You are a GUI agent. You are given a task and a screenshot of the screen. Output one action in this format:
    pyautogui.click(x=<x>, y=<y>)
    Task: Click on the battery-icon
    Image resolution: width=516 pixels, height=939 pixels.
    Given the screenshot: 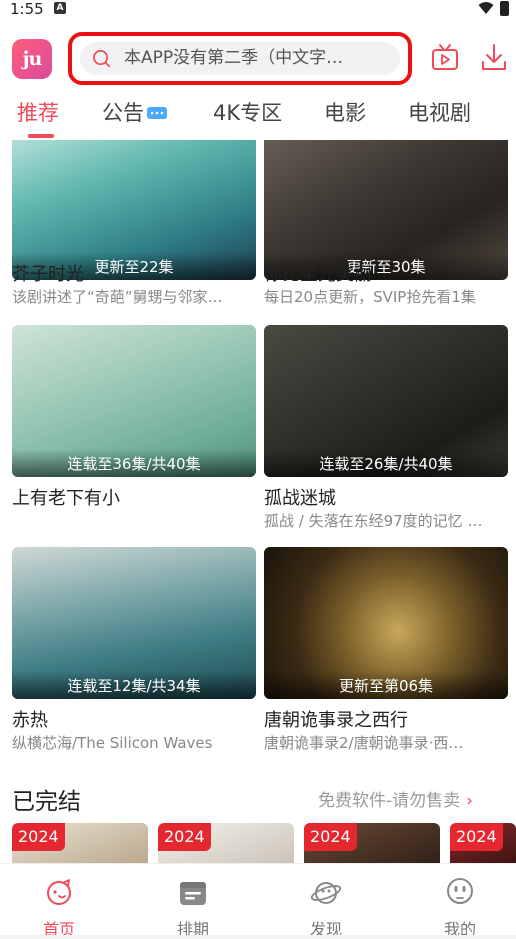 What is the action you would take?
    pyautogui.click(x=504, y=8)
    